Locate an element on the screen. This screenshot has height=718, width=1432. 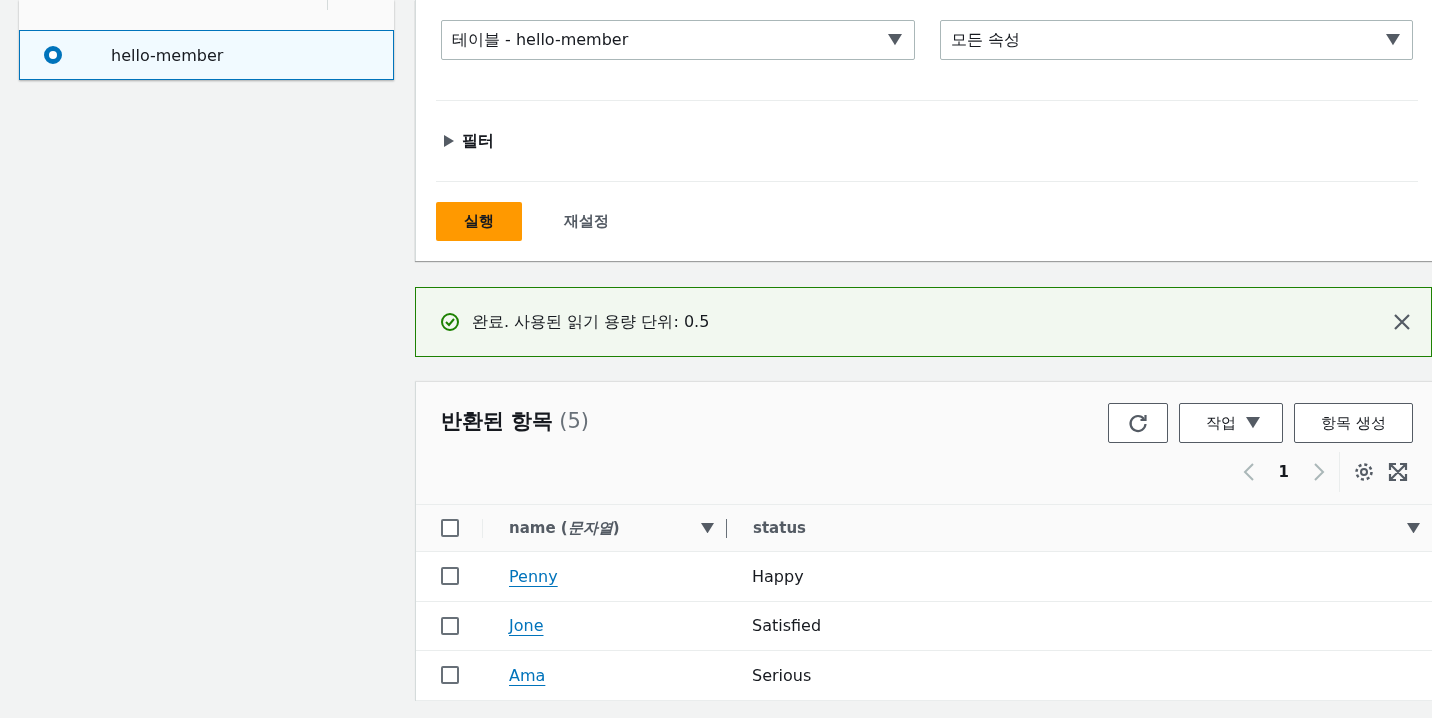
table-cell-text: Satisfied is located at coordinates (787, 626).